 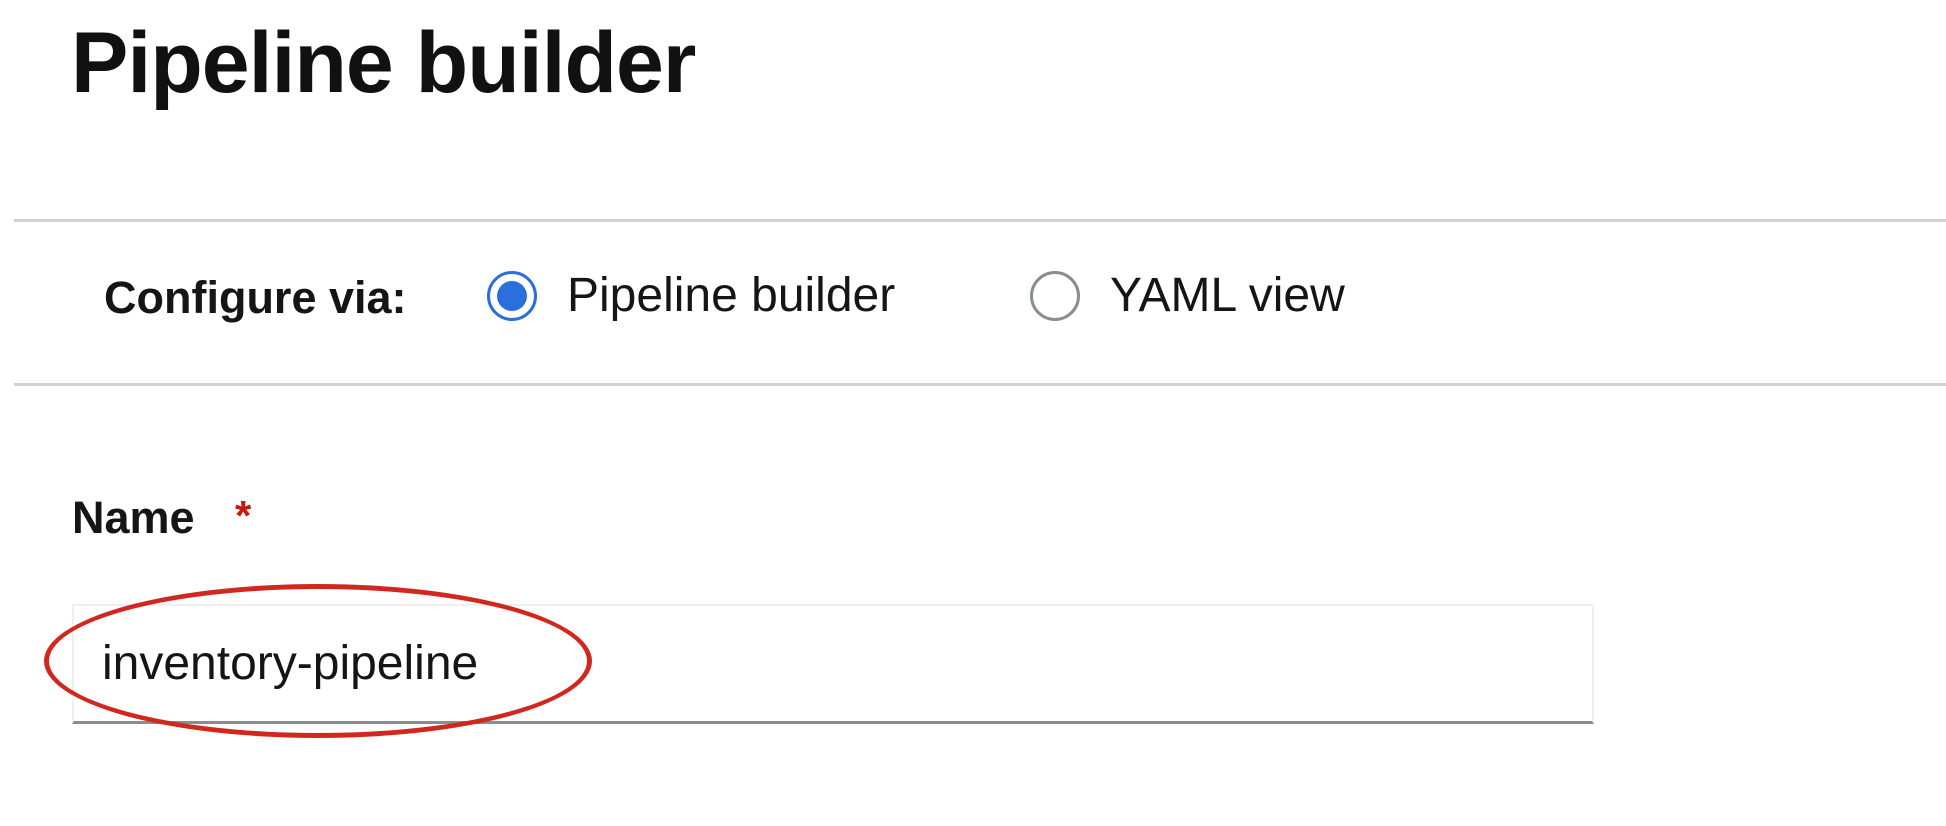 What do you see at coordinates (833, 664) in the screenshot?
I see `name-input` at bounding box center [833, 664].